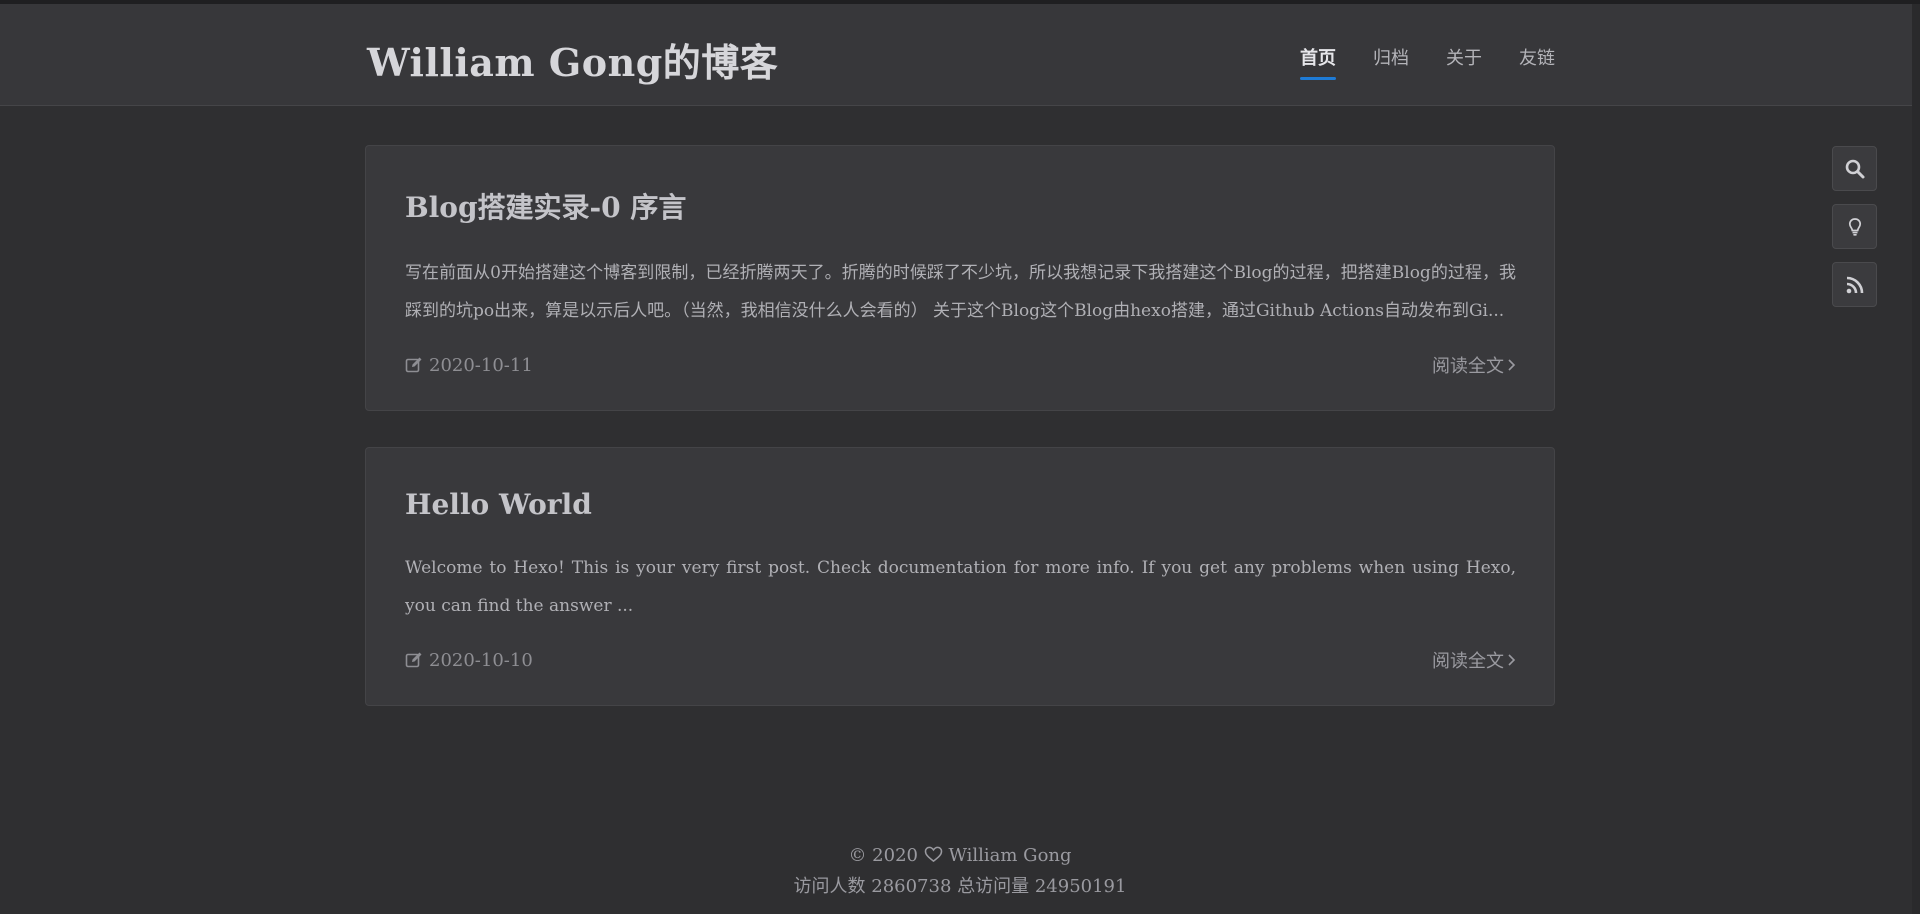  I want to click on footer-copyright: © 2020 William Gong, so click(960, 855).